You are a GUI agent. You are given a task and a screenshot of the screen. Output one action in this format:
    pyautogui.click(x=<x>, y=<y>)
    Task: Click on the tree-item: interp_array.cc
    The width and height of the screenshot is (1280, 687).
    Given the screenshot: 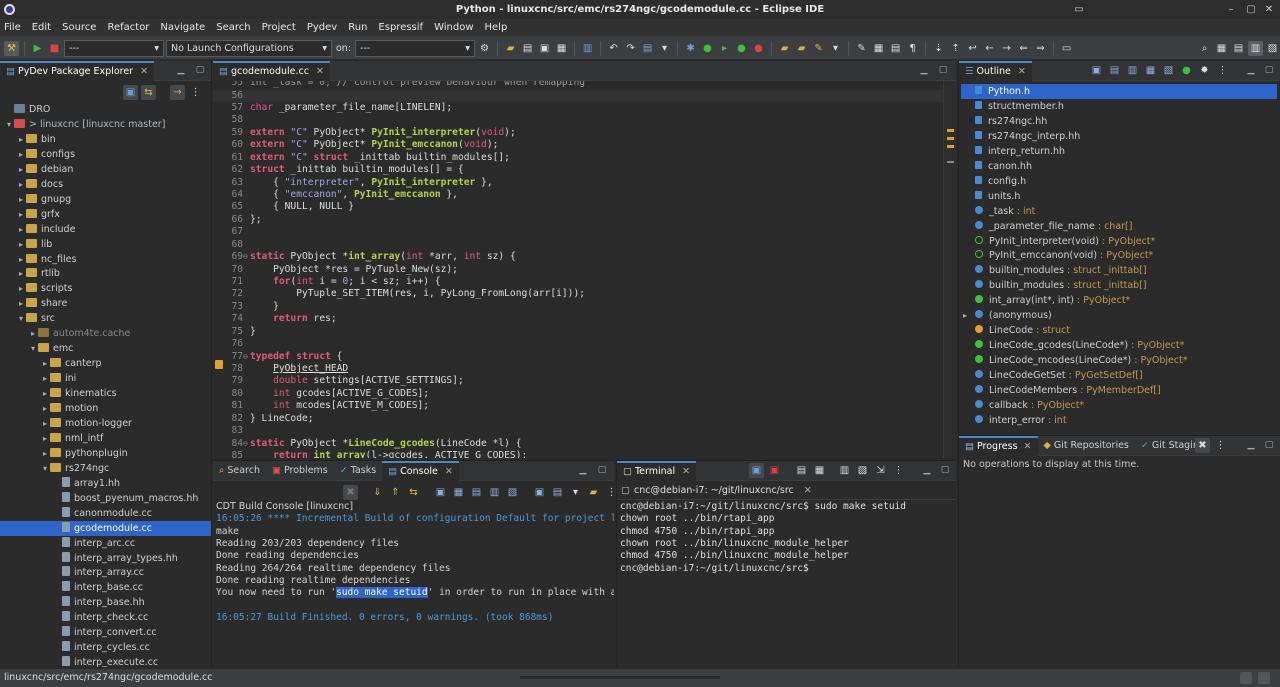 What is the action you would take?
    pyautogui.click(x=105, y=572)
    